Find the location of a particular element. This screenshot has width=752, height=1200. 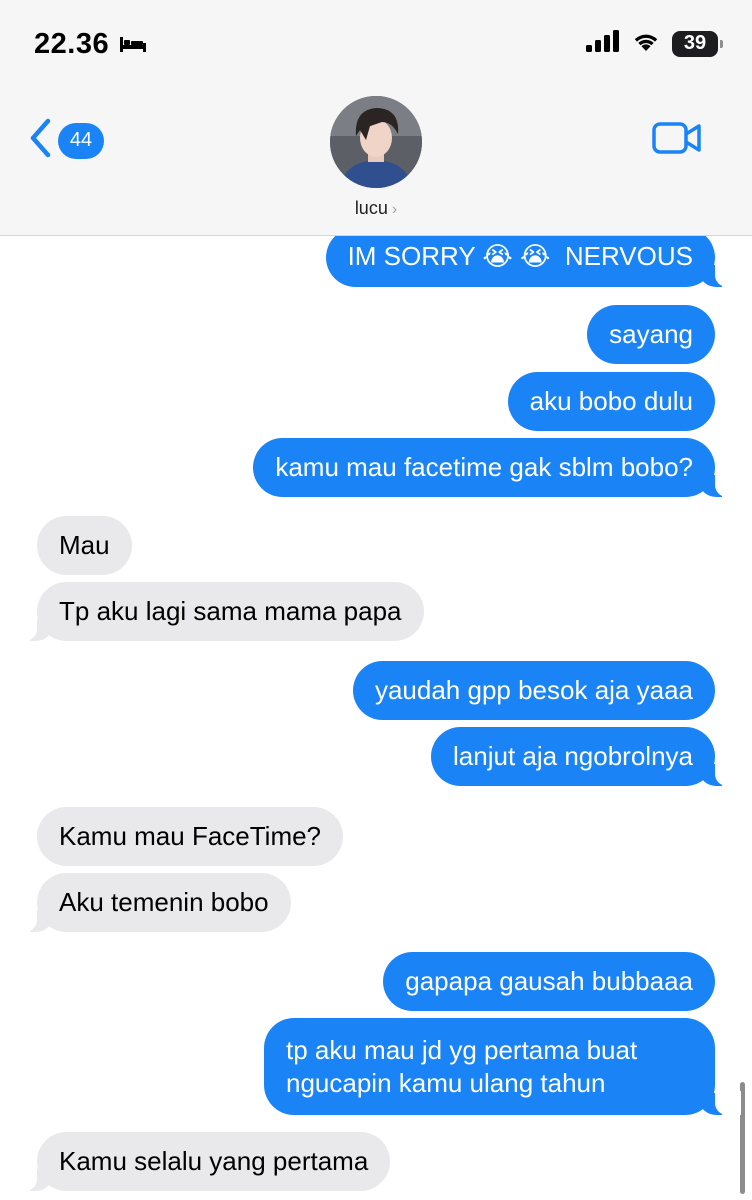

message-bubble-sent: yaudah gpp besok aja yaaa is located at coordinates (533, 690).